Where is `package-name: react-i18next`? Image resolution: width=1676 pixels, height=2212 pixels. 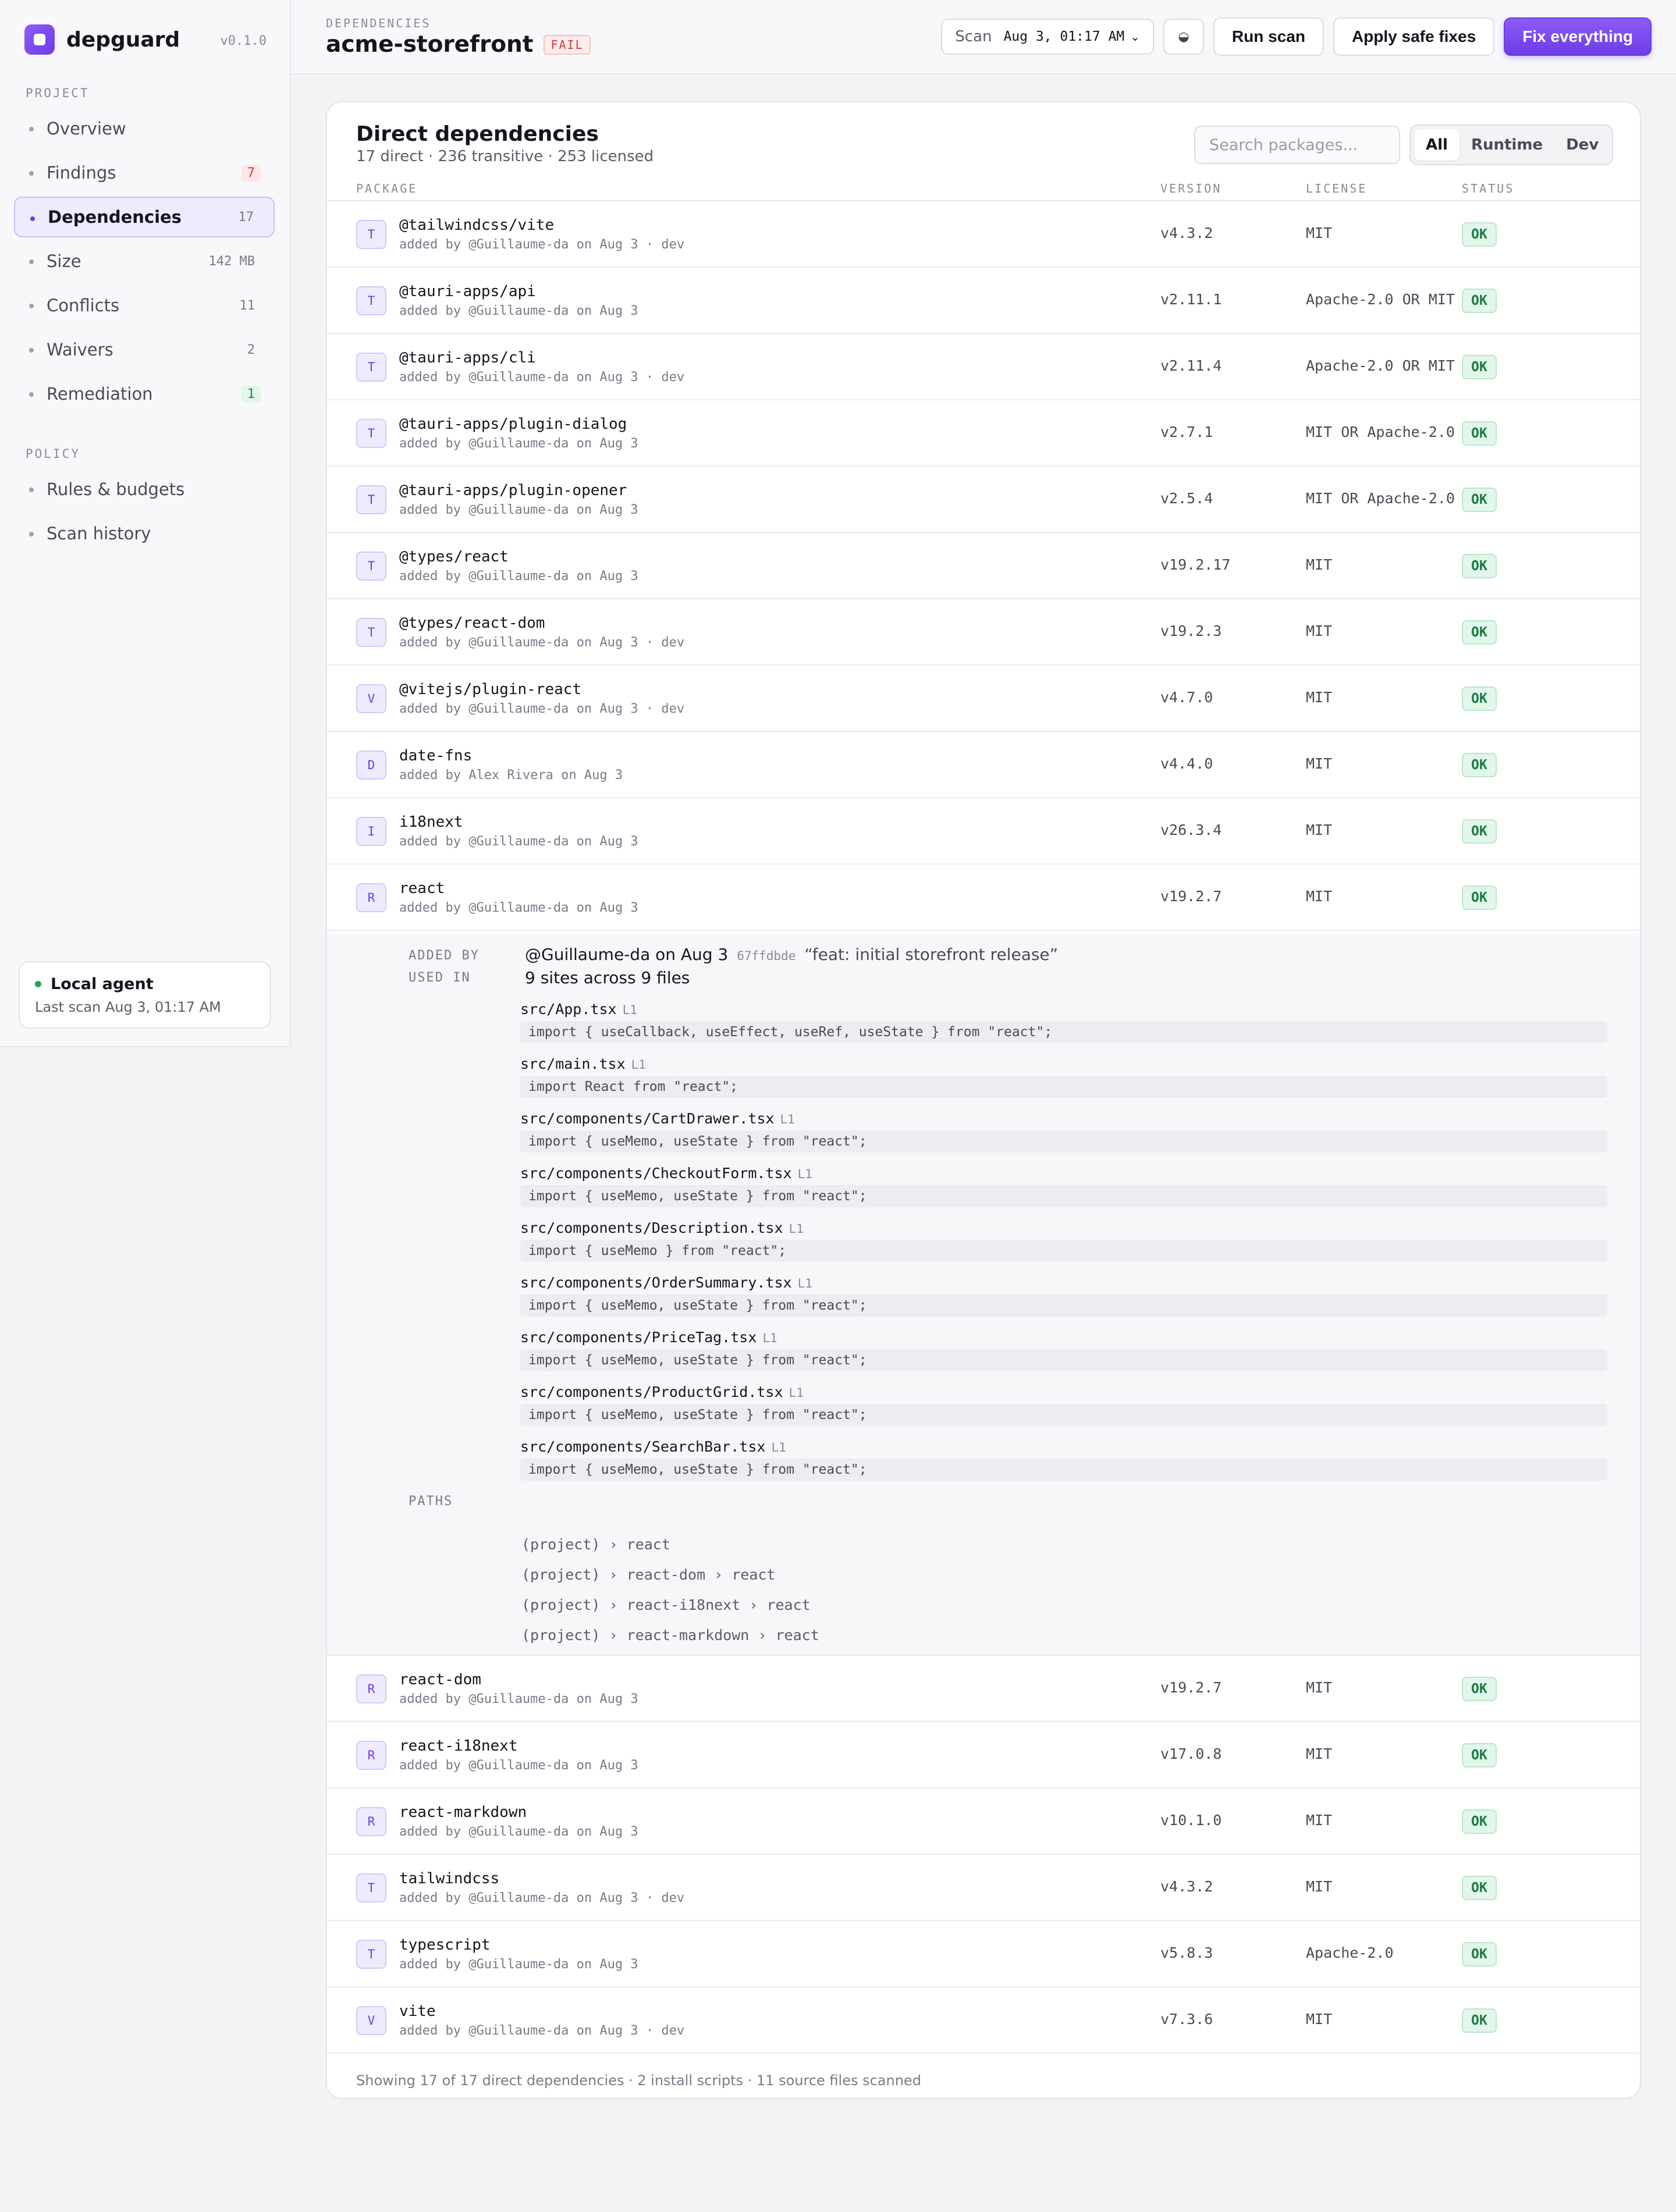 package-name: react-i18next is located at coordinates (458, 1746).